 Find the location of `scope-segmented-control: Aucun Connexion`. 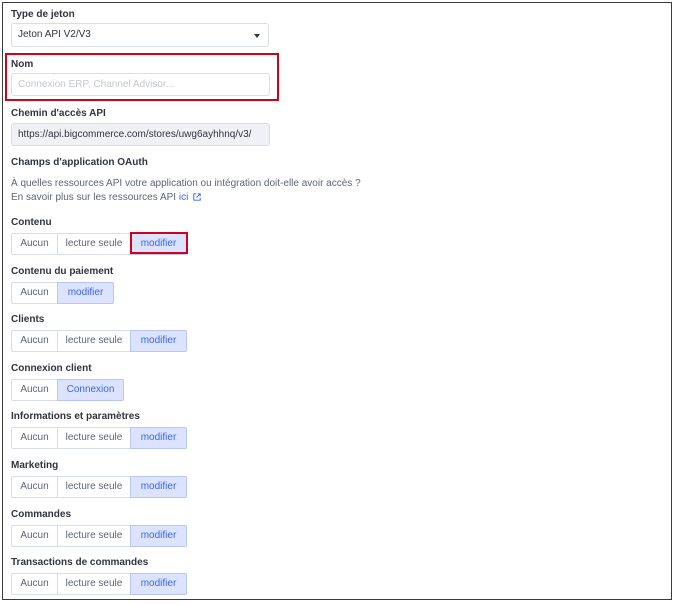

scope-segmented-control: Aucun Connexion is located at coordinates (67, 390).